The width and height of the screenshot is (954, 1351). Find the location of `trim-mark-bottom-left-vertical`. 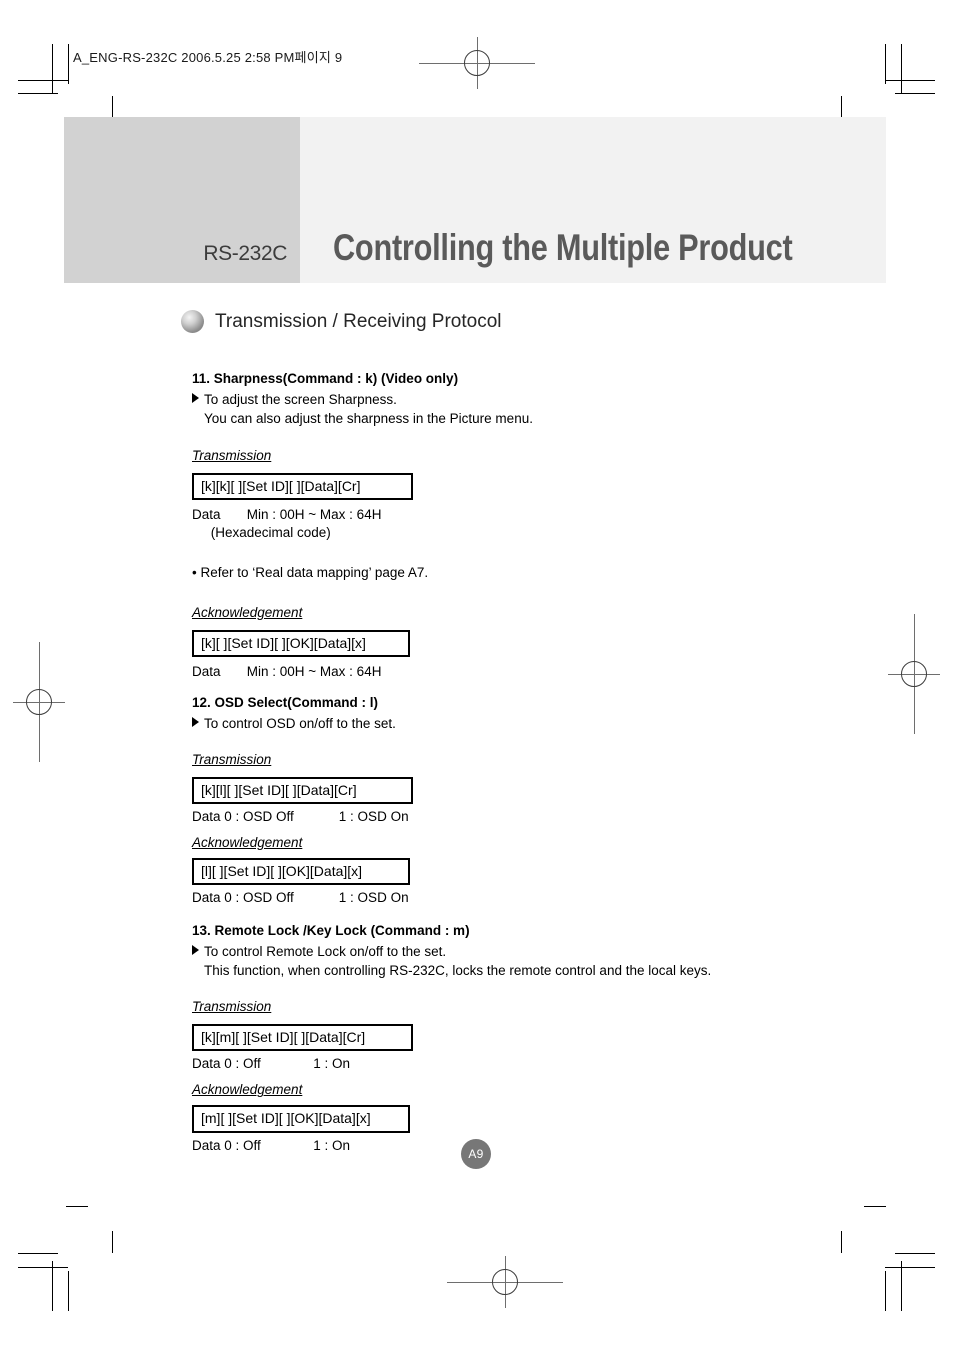

trim-mark-bottom-left-vertical is located at coordinates (112, 1242).